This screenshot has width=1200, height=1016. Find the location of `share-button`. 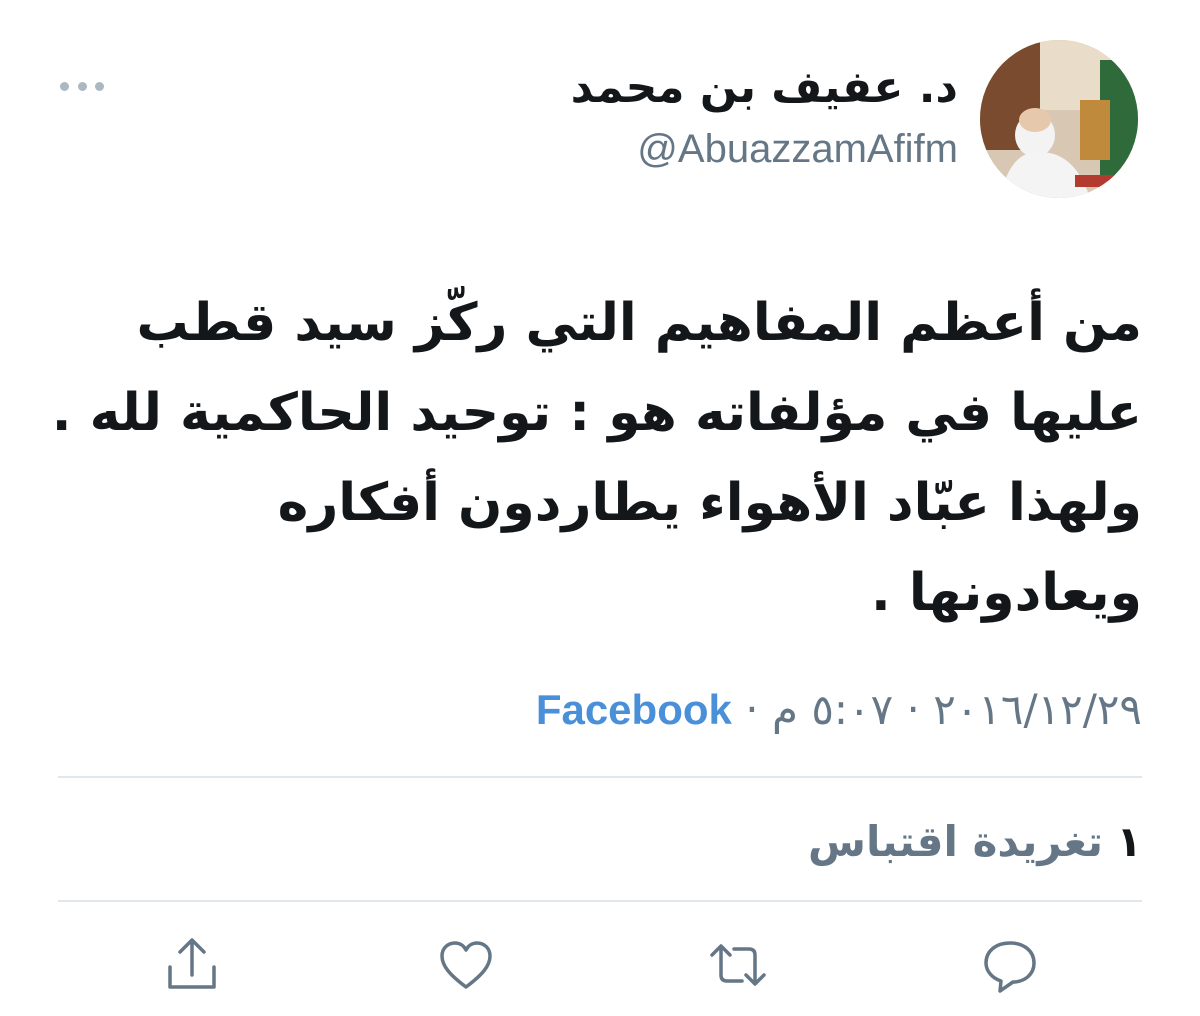

share-button is located at coordinates (192, 965).